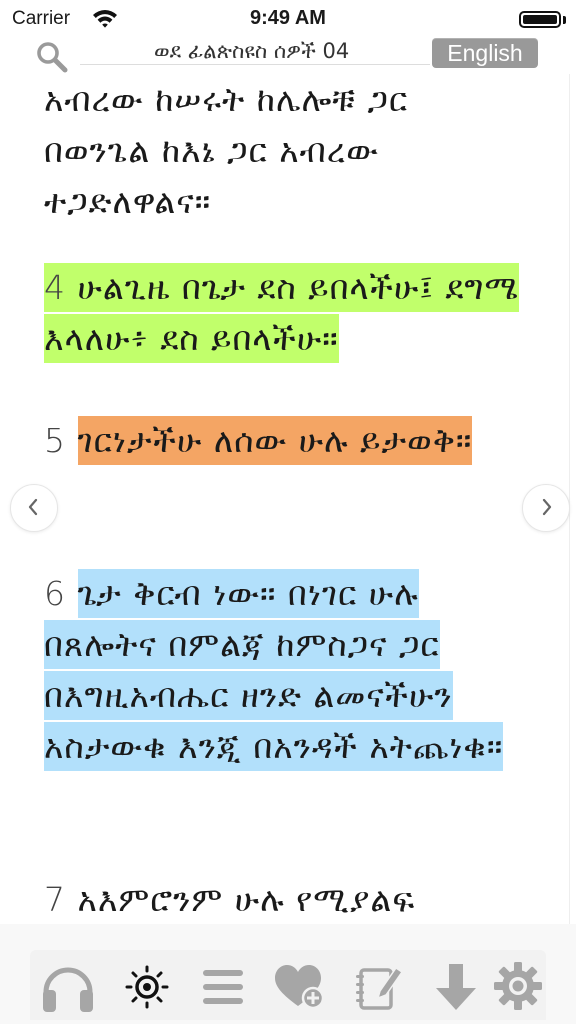 The width and height of the screenshot is (576, 1024). Describe the element at coordinates (485, 53) in the screenshot. I see `language-toggle-button: English` at that location.